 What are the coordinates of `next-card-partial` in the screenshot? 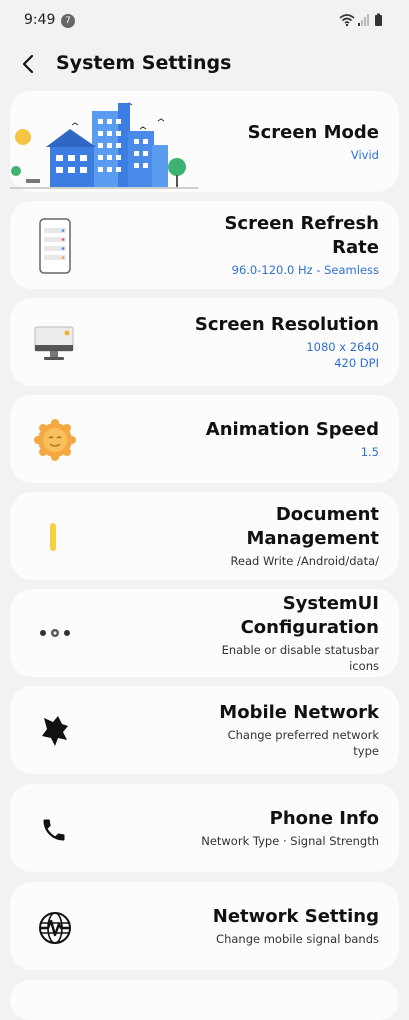 It's located at (204, 1000).